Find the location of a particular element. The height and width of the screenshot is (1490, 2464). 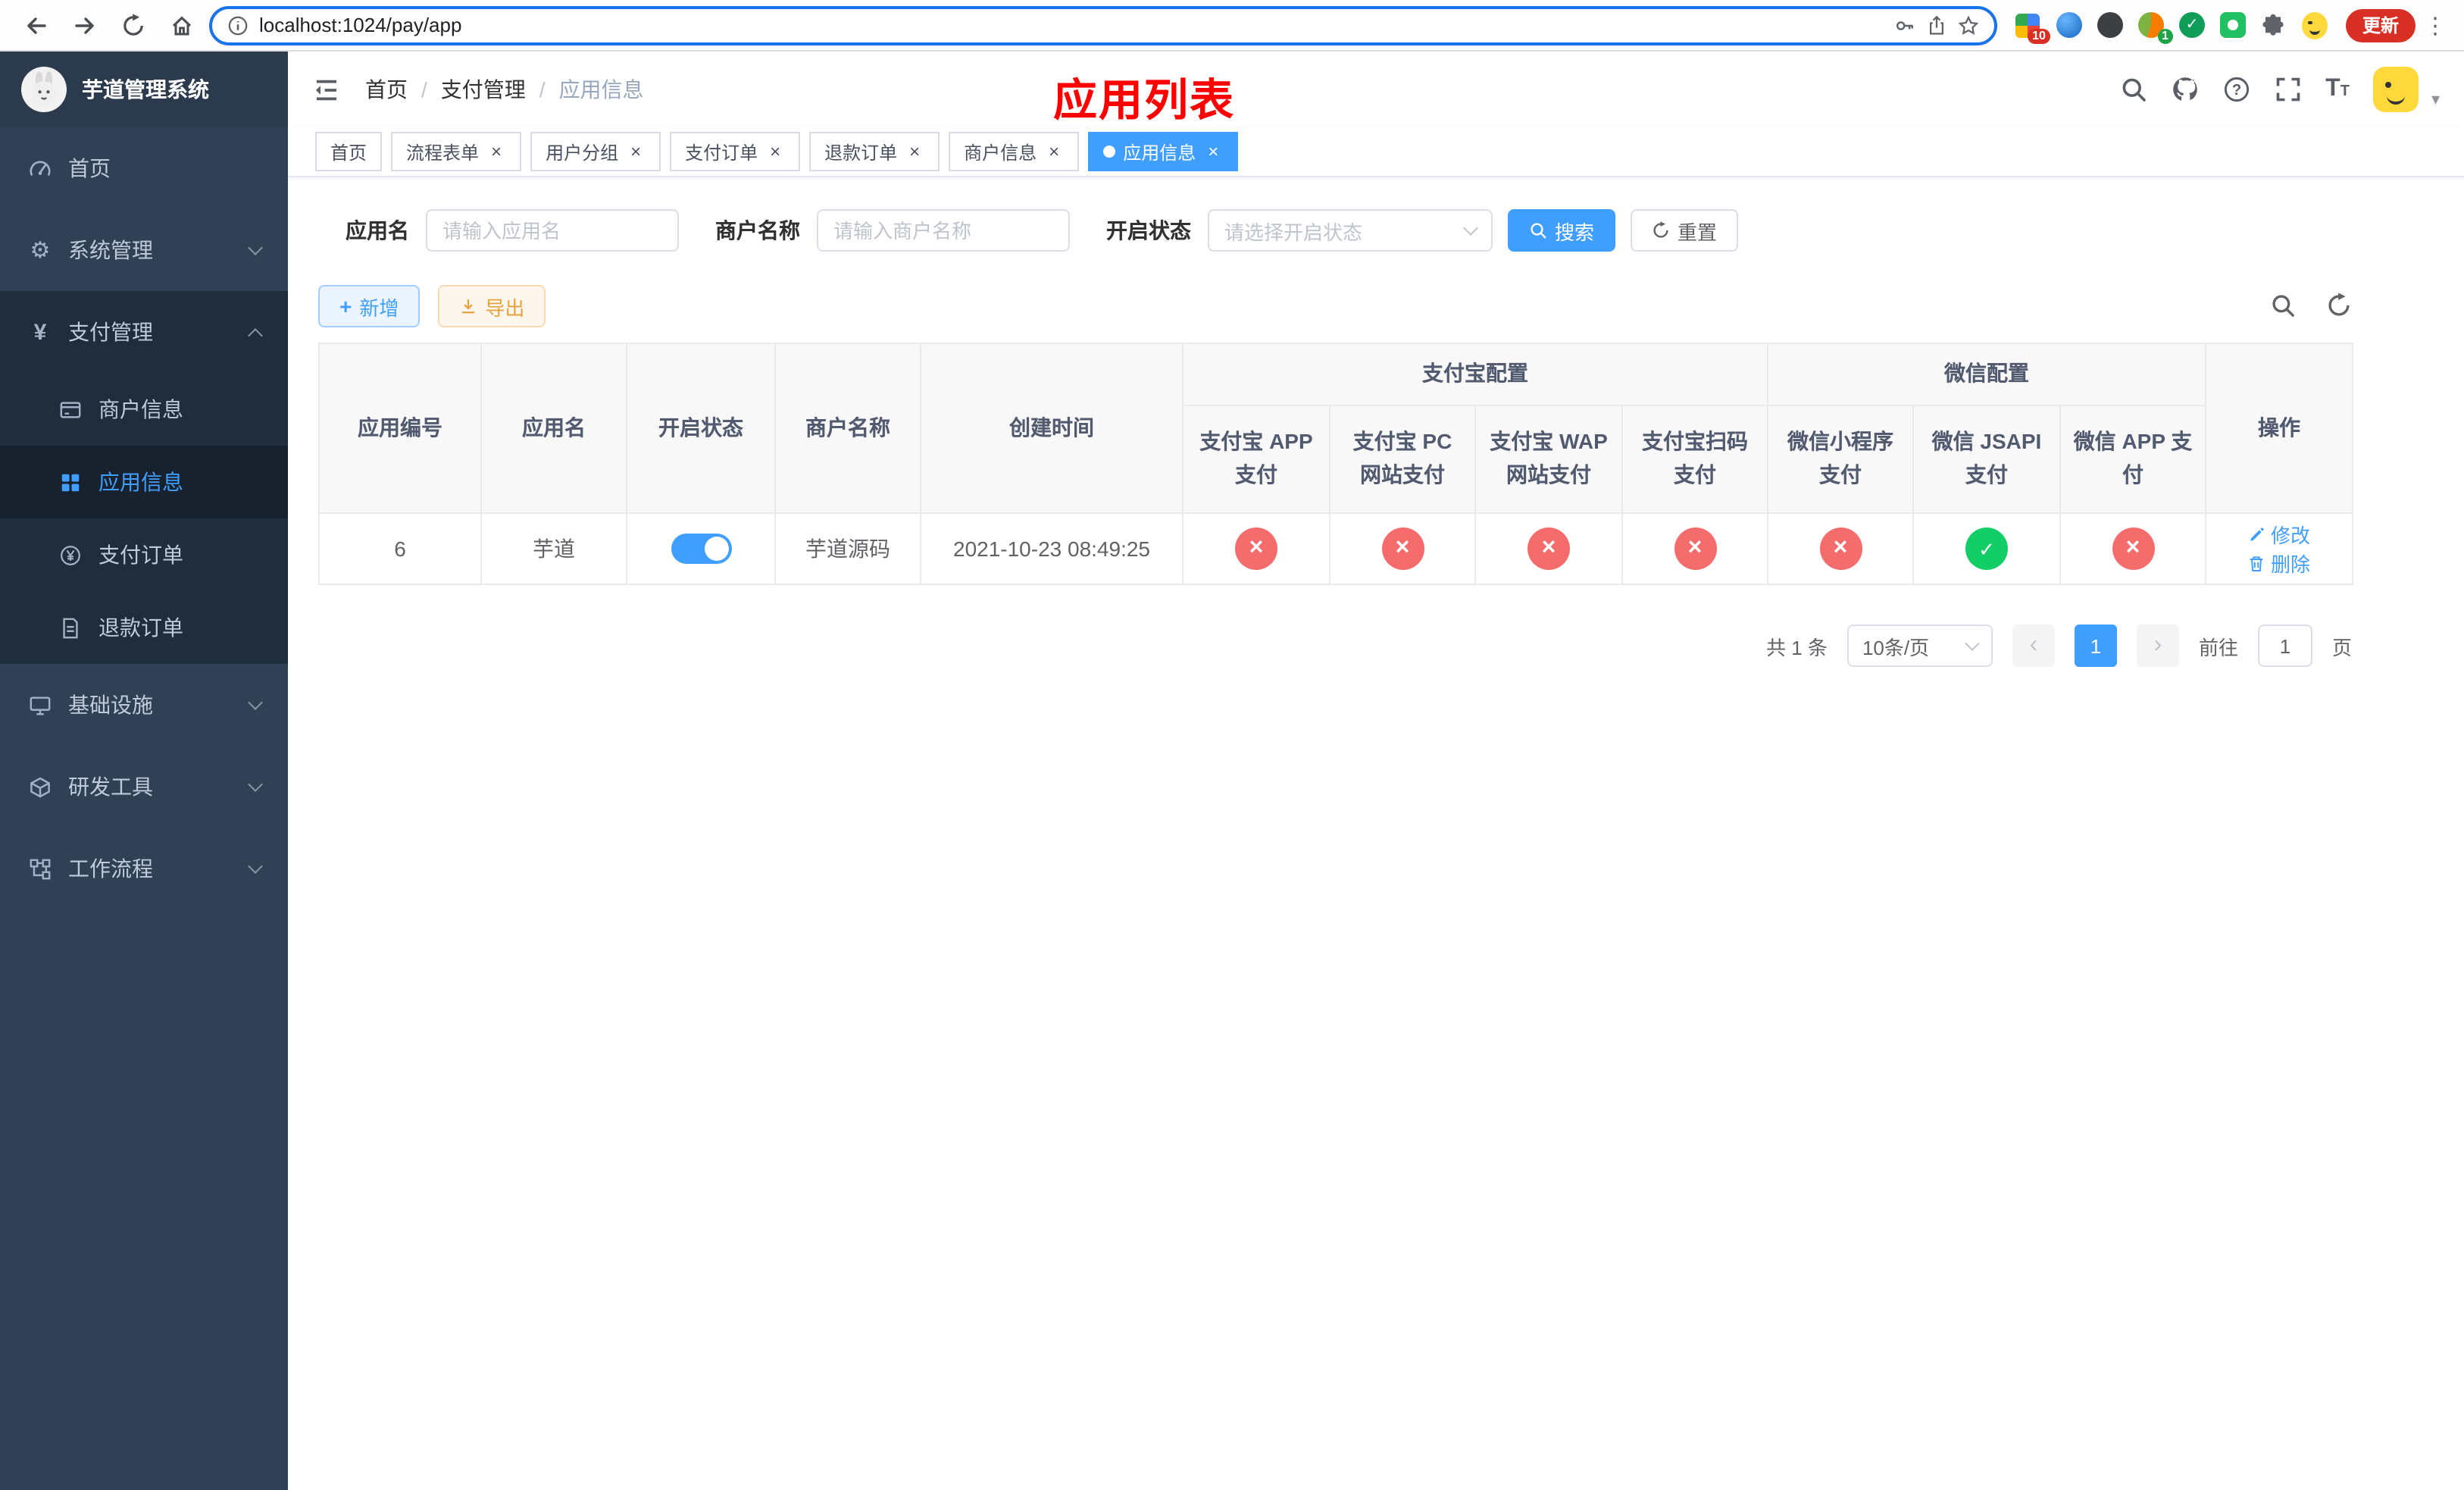

chevron-down-icon is located at coordinates (255, 247).